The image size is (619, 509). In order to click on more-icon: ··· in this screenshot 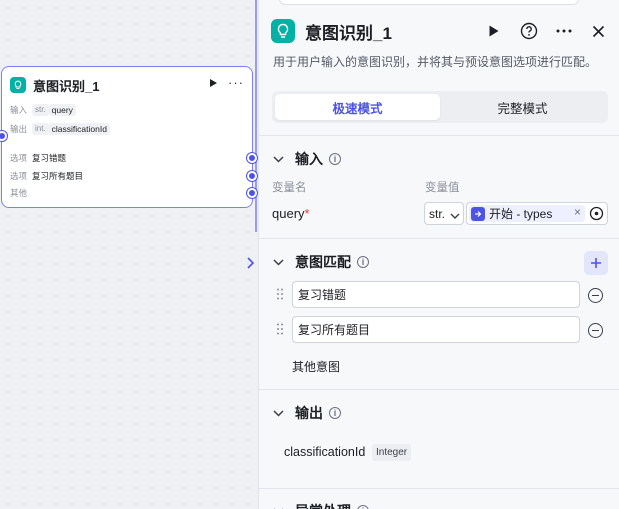, I will do `click(236, 82)`.